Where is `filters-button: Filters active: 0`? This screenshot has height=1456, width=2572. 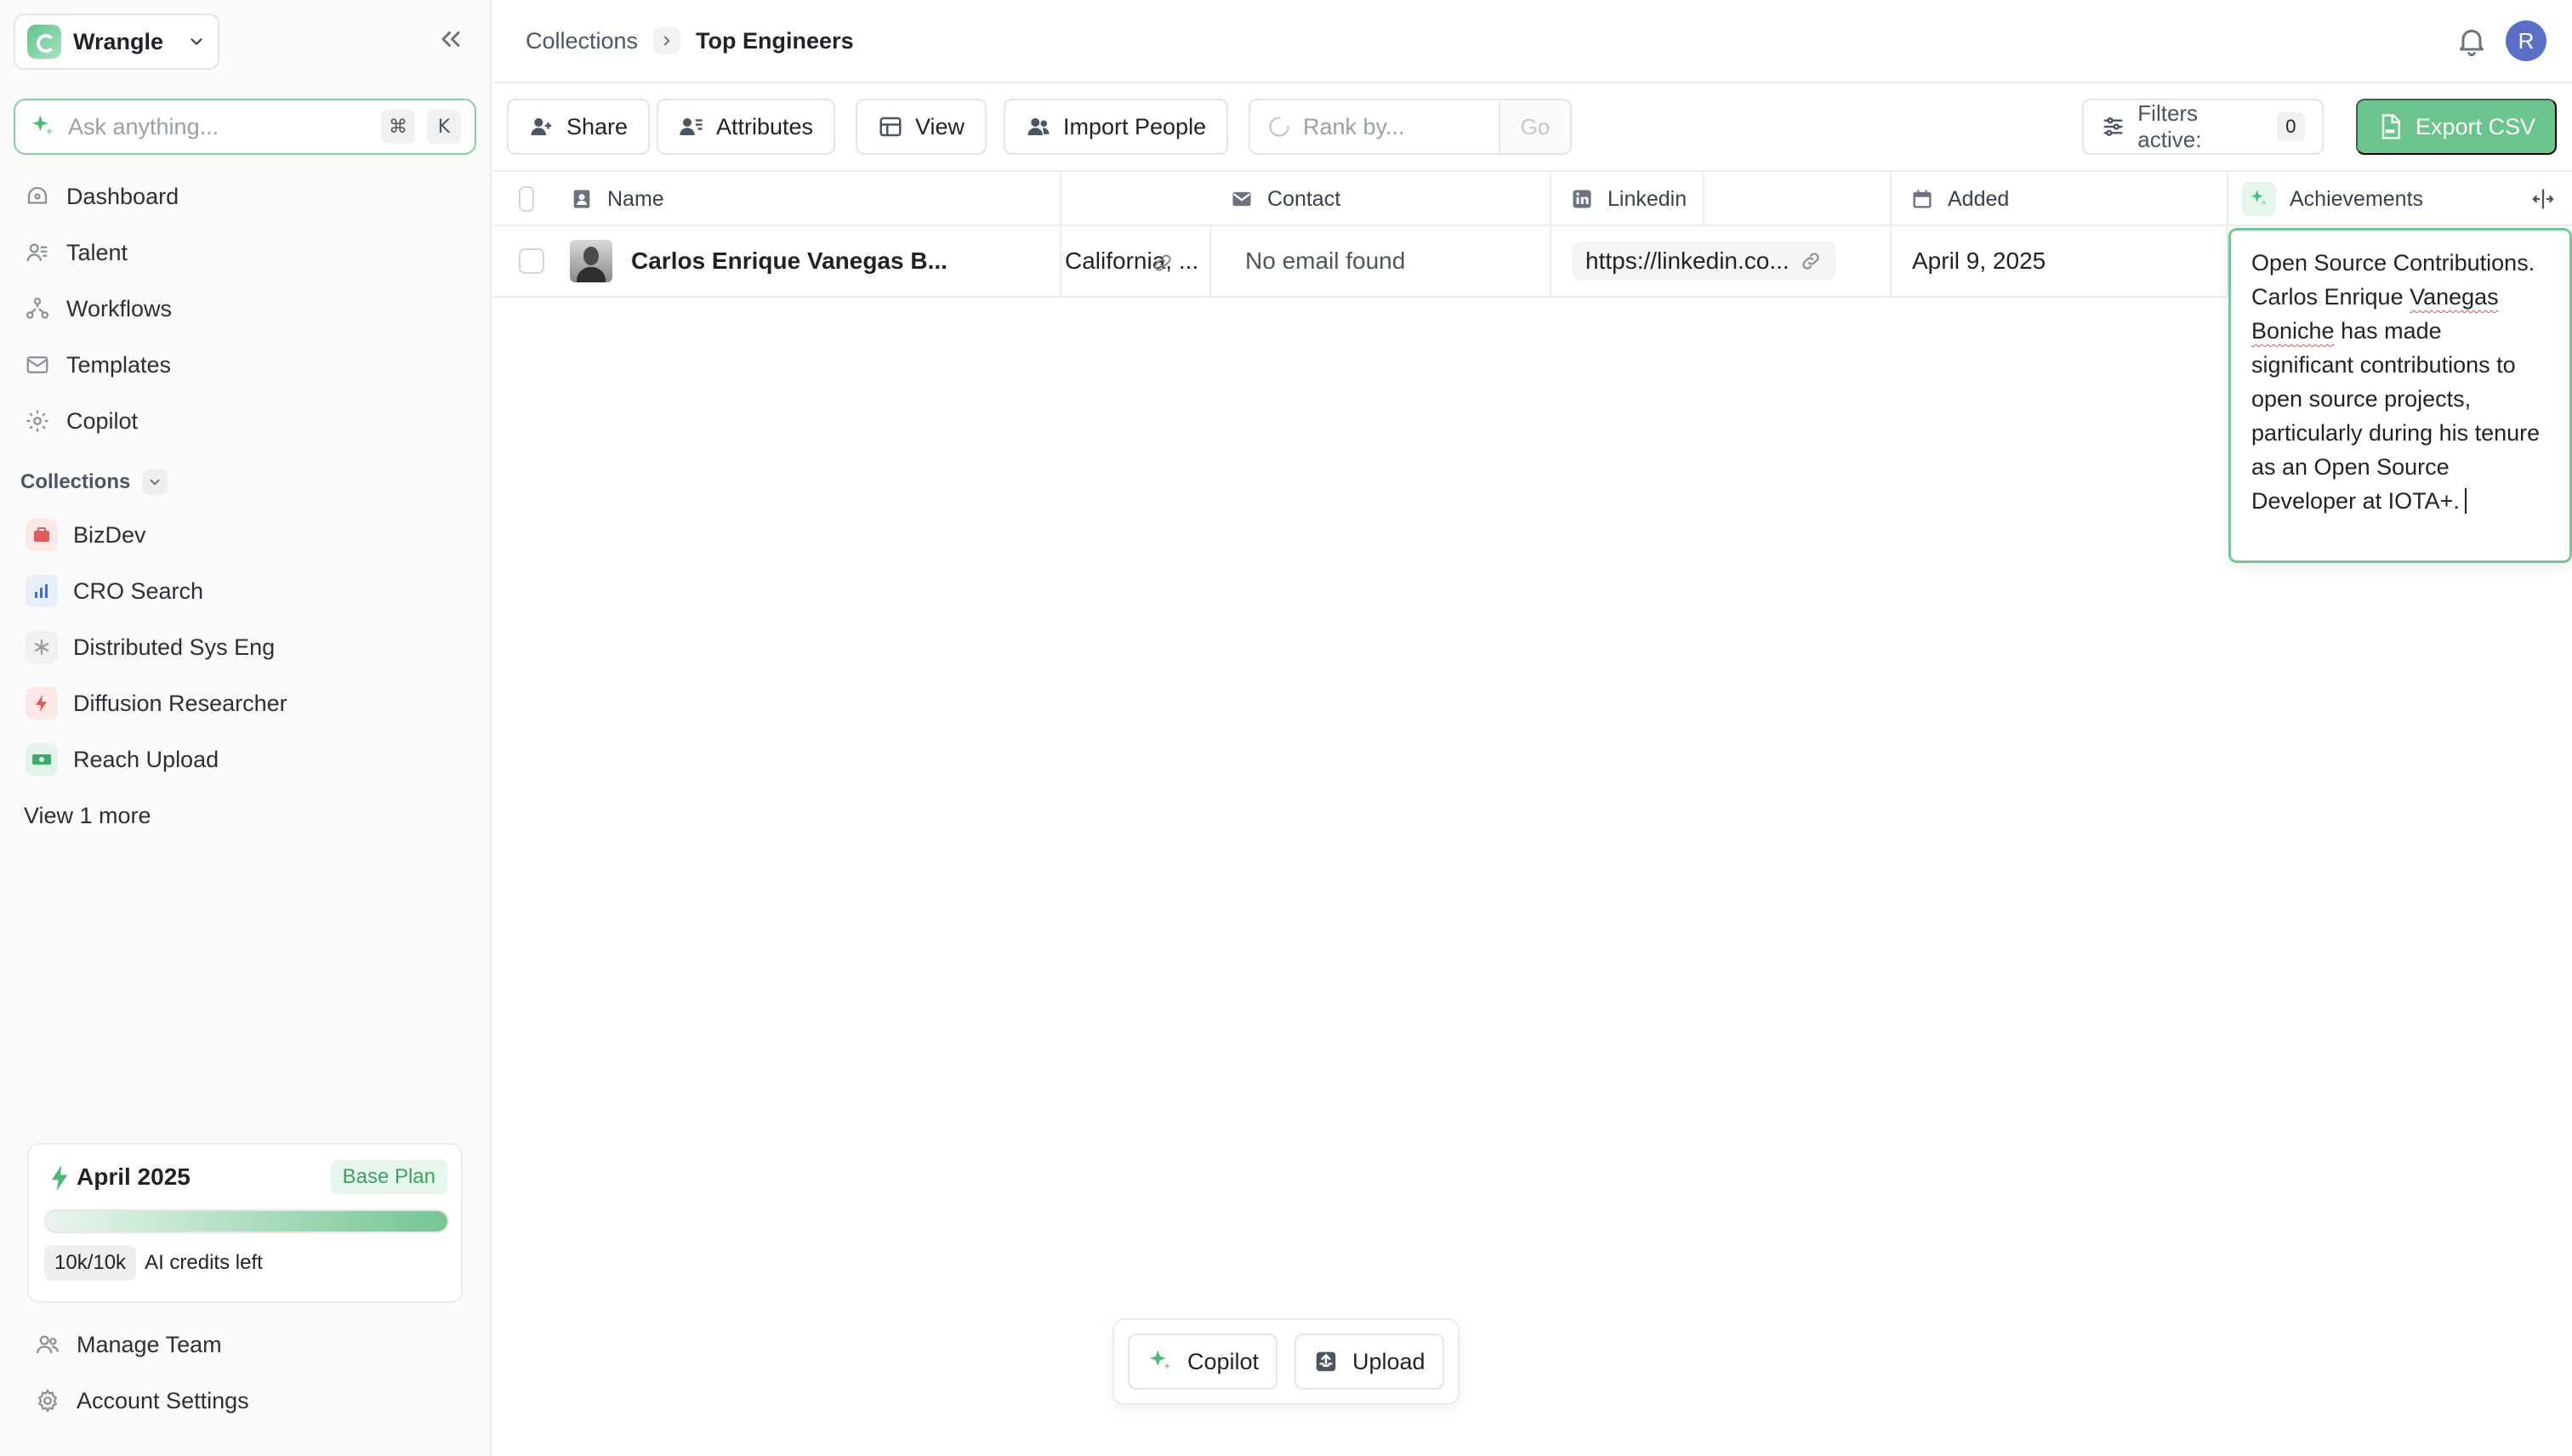 filters-button: Filters active: 0 is located at coordinates (2203, 127).